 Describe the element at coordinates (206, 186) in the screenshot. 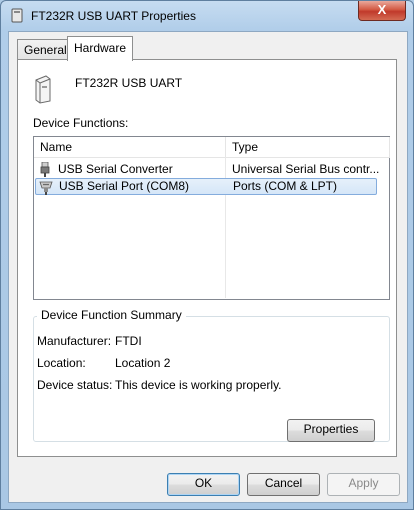

I see `list-item-selected: USB Serial Port (COM8) Ports (COM & LPT)` at that location.